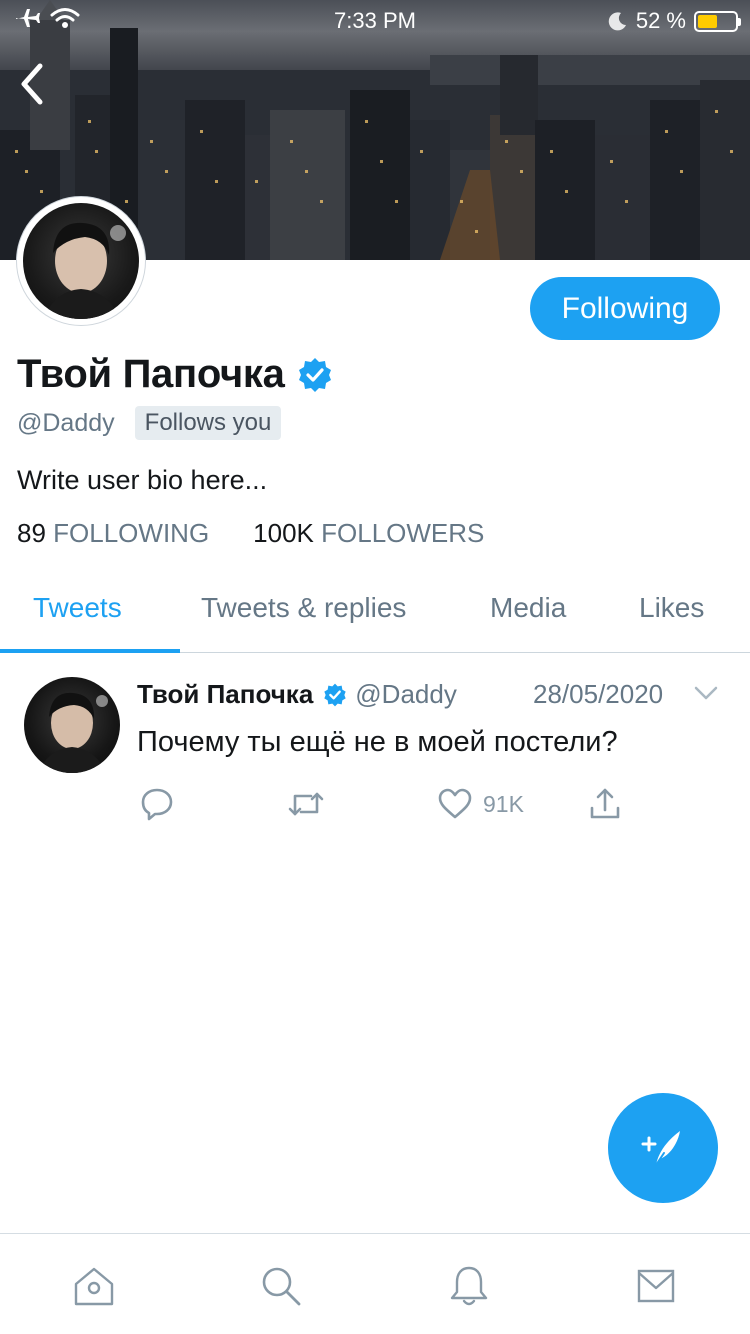  I want to click on following-count-link: 89 FOLLOWING, so click(113, 533).